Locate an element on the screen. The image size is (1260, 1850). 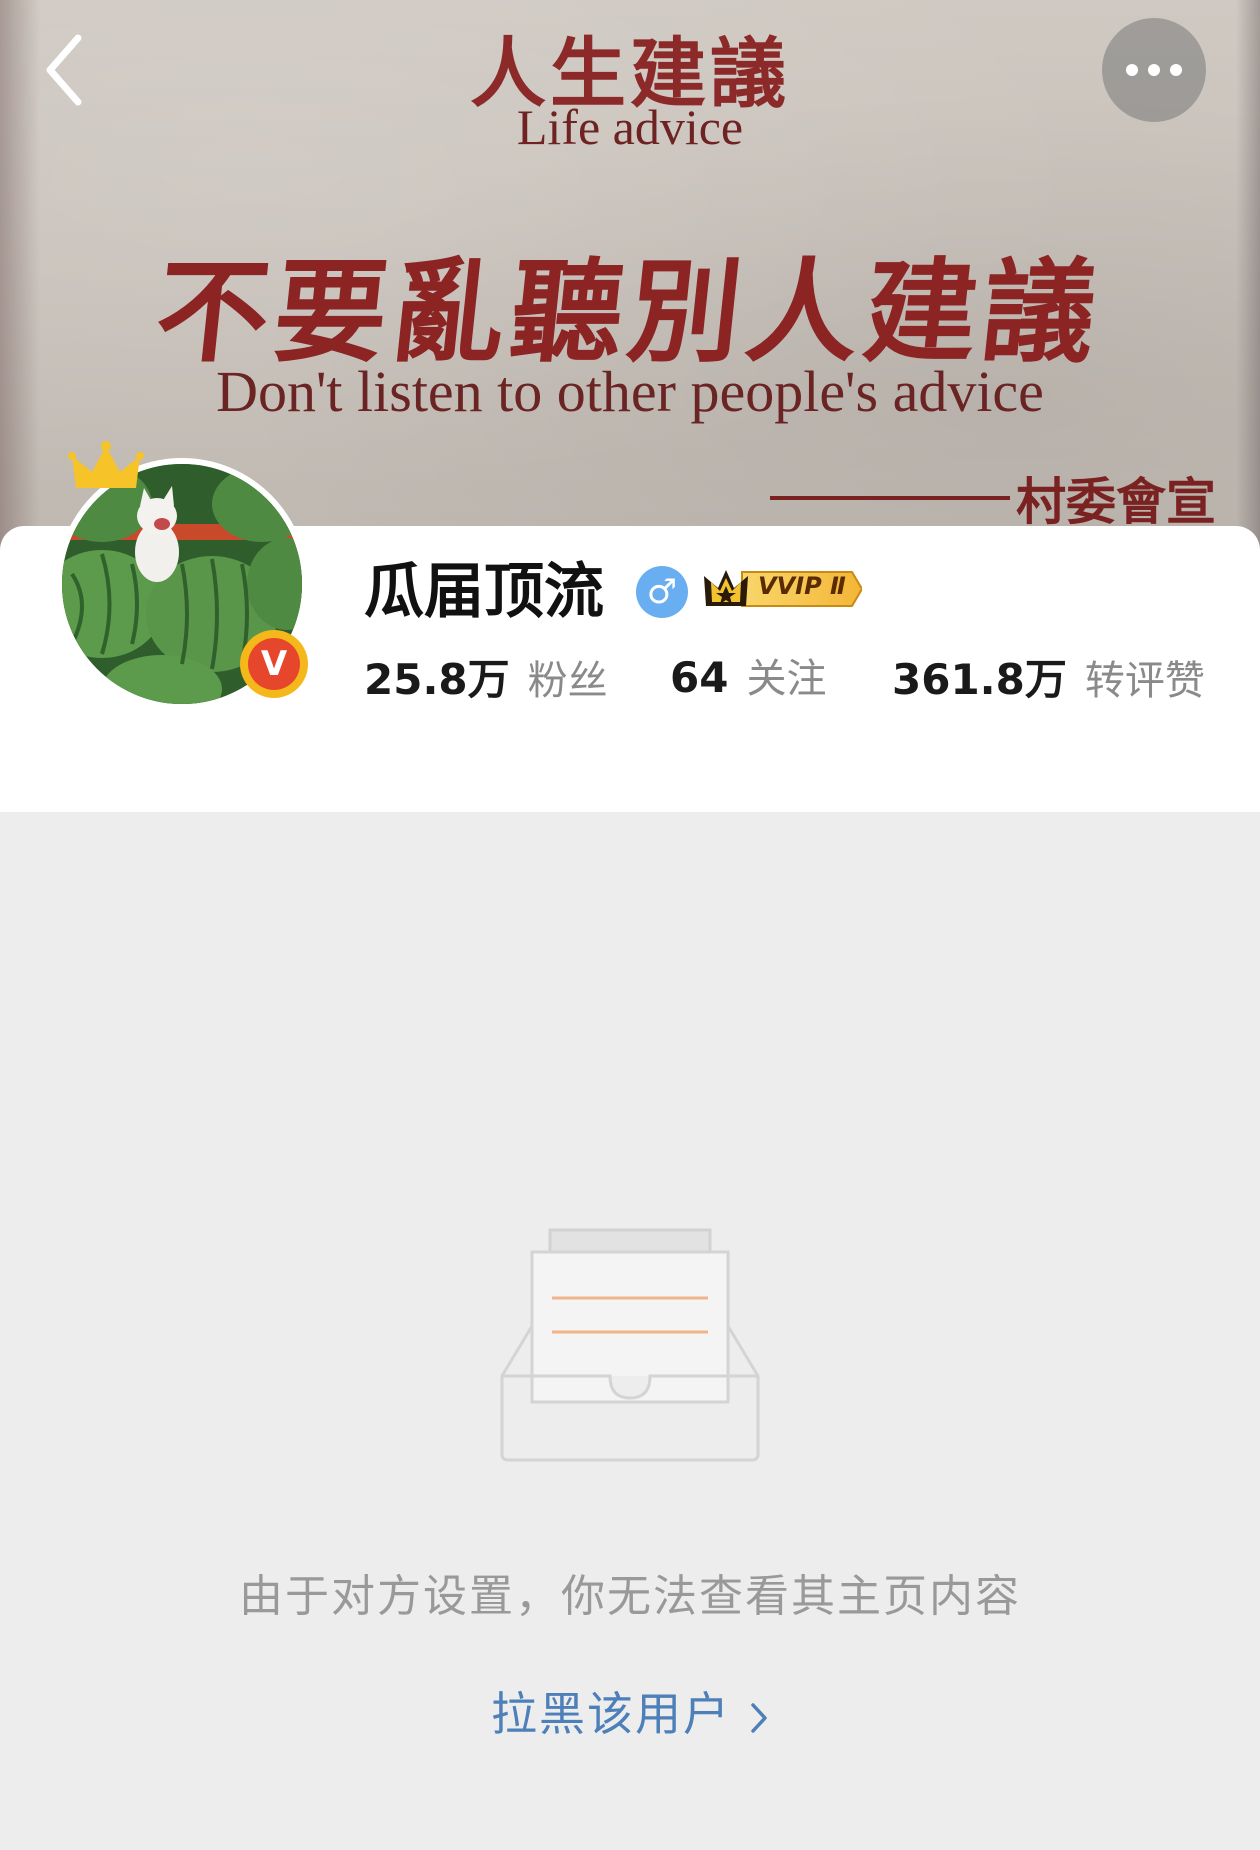
profile-stats: 25.8万 粉丝 64 关注 361.8万 转评赞 is located at coordinates (630, 676).